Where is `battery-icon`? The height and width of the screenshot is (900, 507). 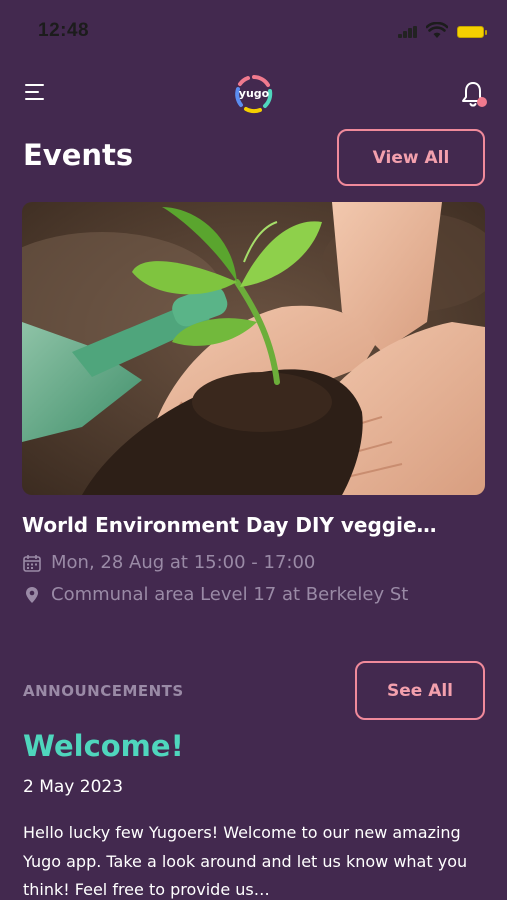 battery-icon is located at coordinates (472, 32).